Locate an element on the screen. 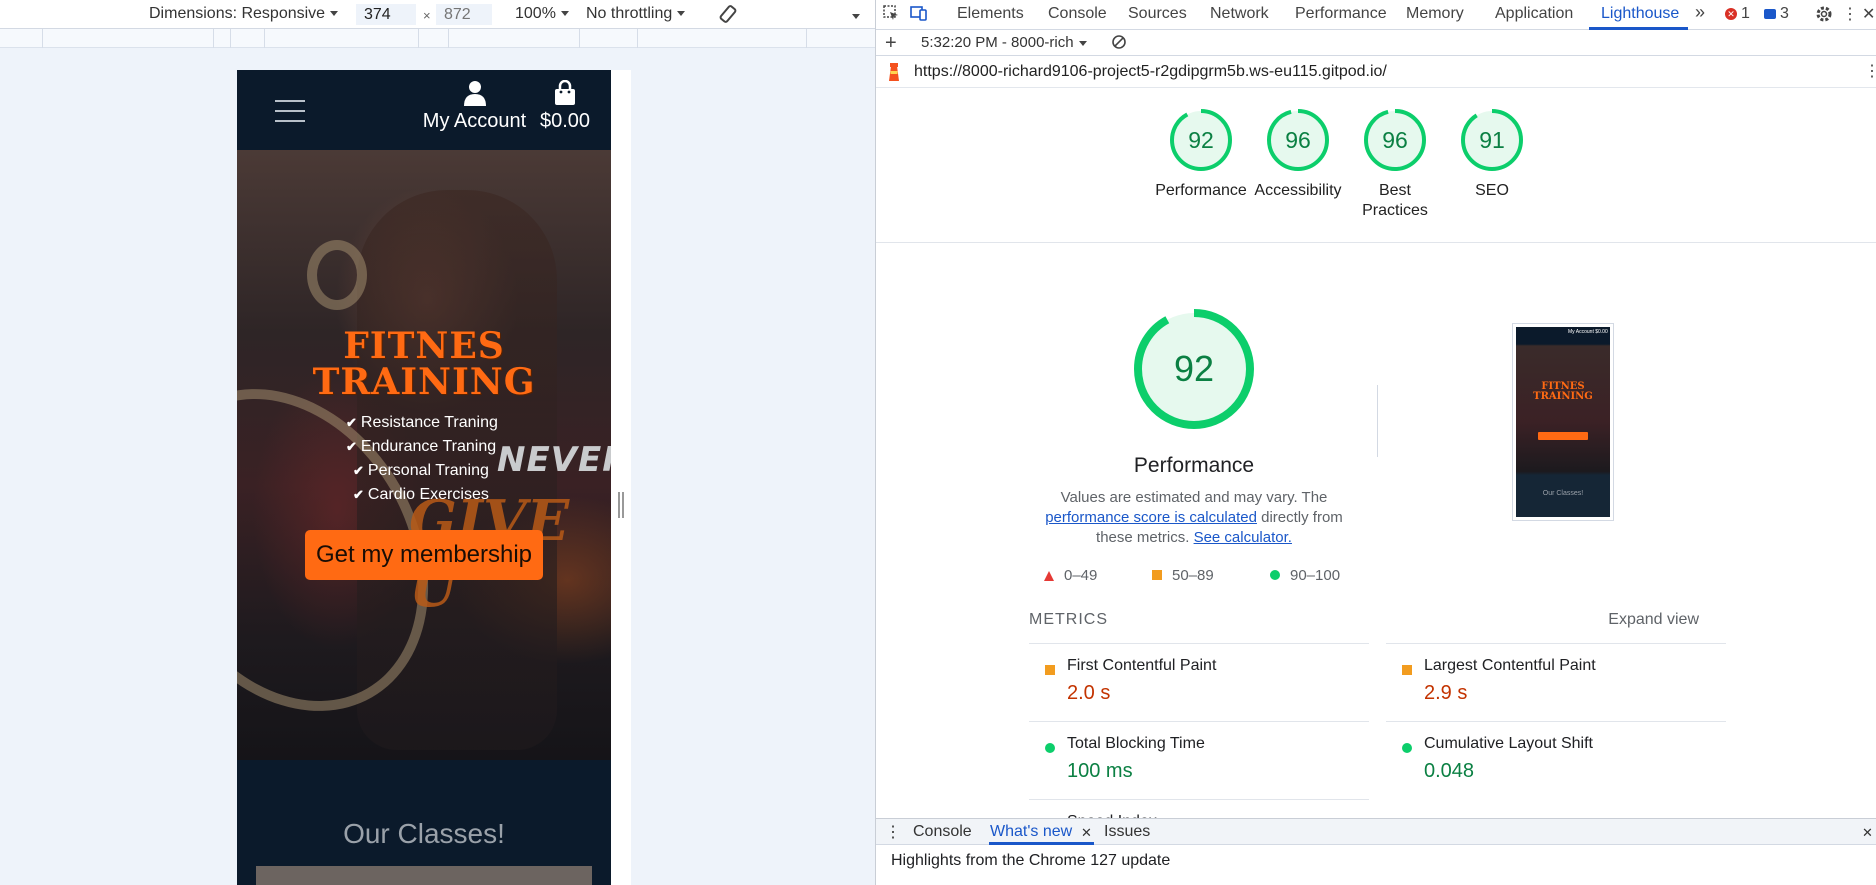 This screenshot has width=1876, height=885. throttling-label: No throttling is located at coordinates (629, 13).